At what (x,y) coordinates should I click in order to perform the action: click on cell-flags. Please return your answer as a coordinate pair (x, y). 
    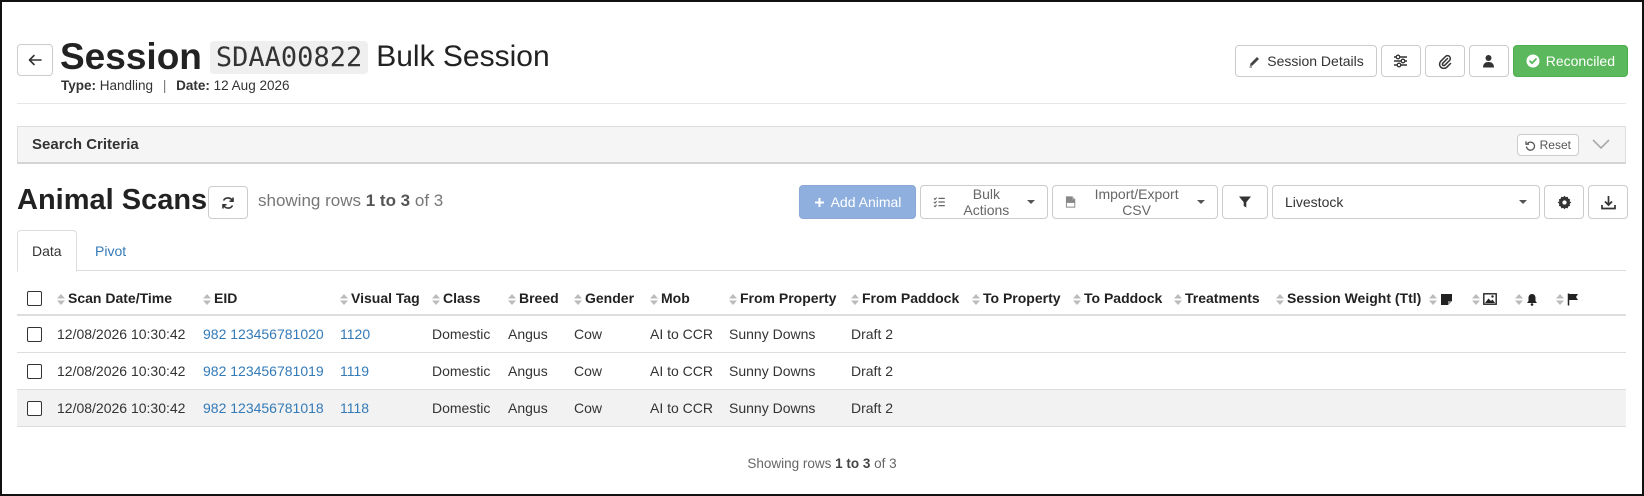
    Looking at the image, I should click on (1589, 371).